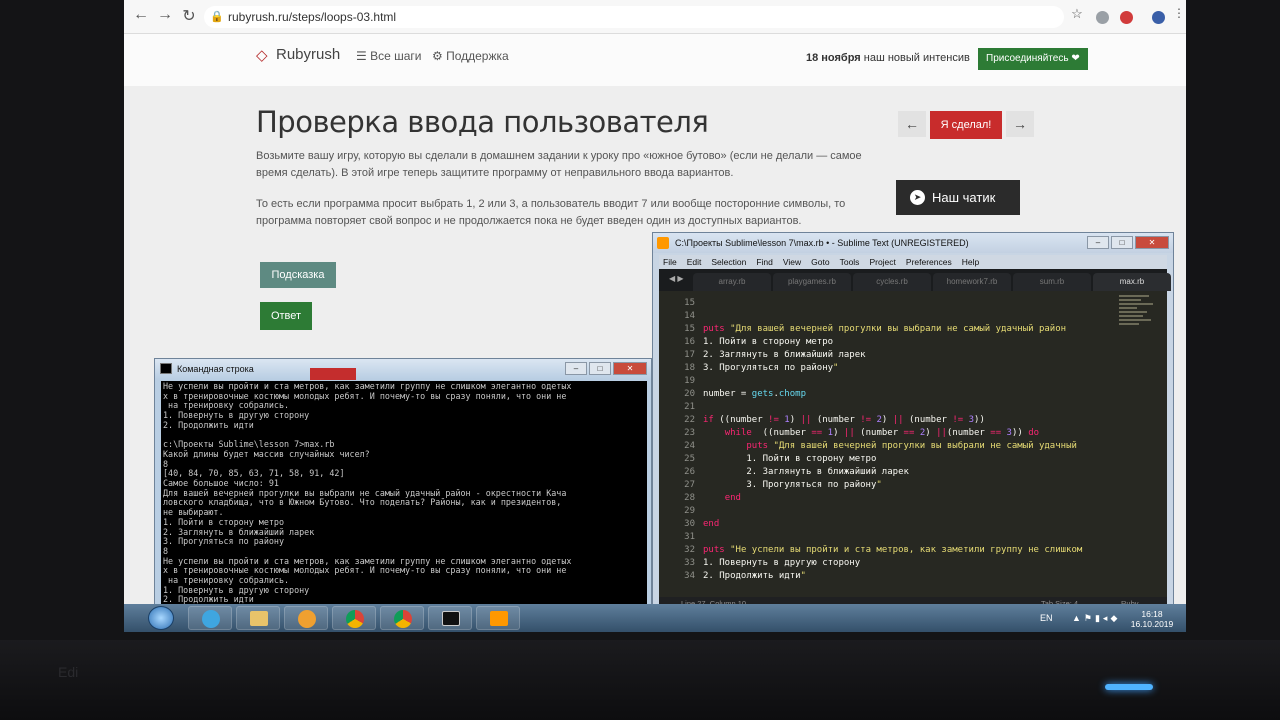 This screenshot has height=720, width=1280. Describe the element at coordinates (972, 282) in the screenshot. I see `editor-tab: homework7.rb` at that location.